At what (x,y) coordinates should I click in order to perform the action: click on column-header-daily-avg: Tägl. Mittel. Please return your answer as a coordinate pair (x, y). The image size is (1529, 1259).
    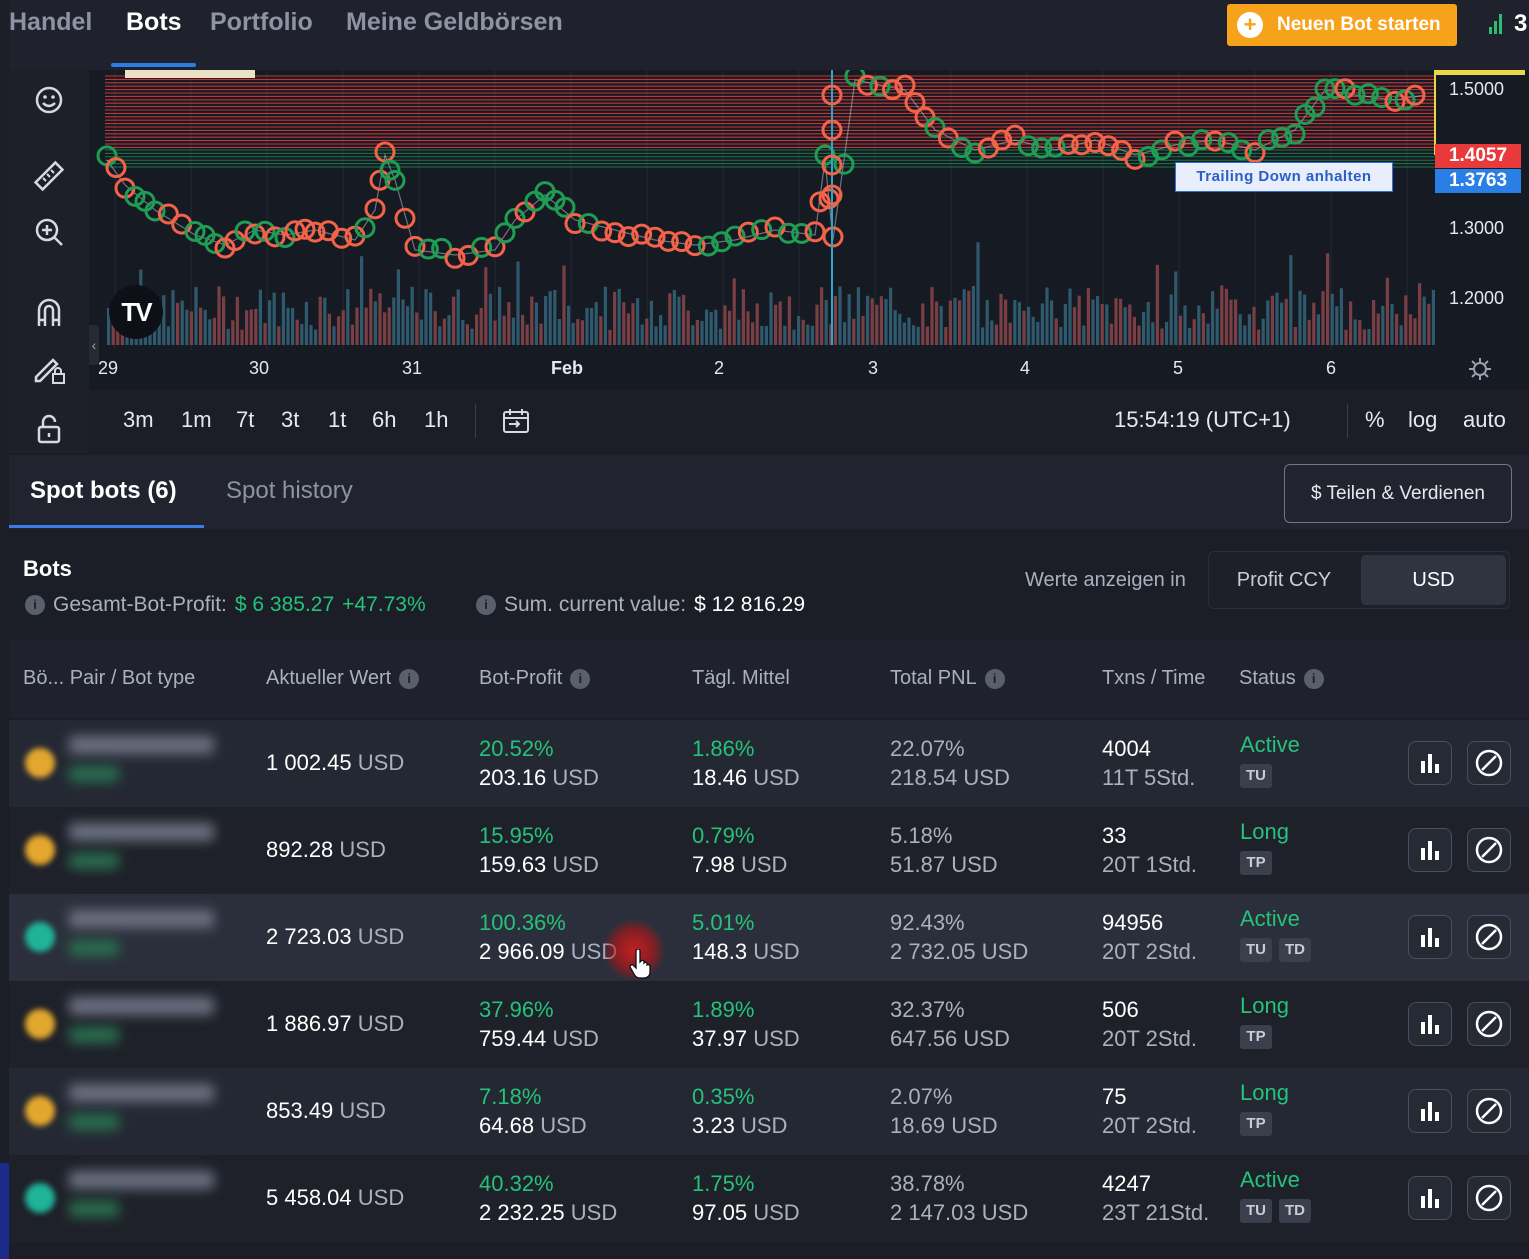
    Looking at the image, I should click on (741, 678).